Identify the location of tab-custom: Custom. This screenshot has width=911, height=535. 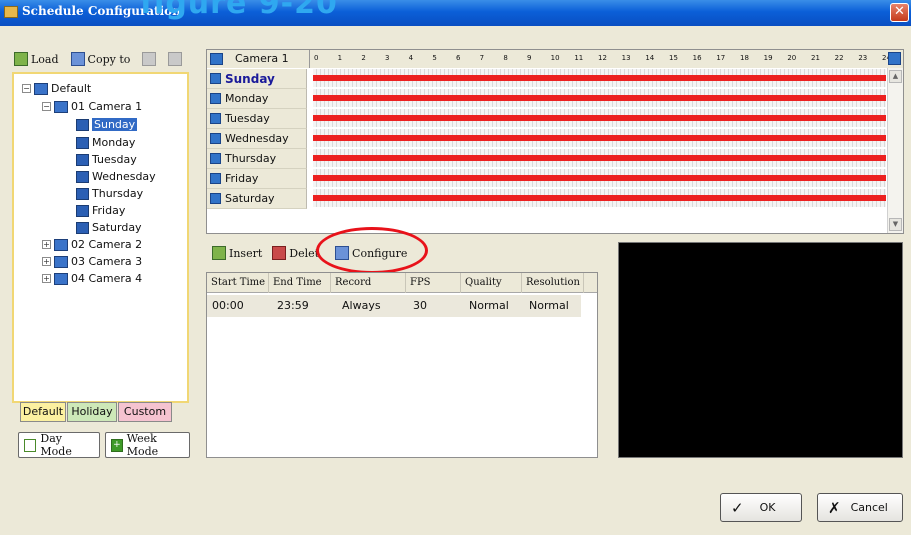
(145, 412).